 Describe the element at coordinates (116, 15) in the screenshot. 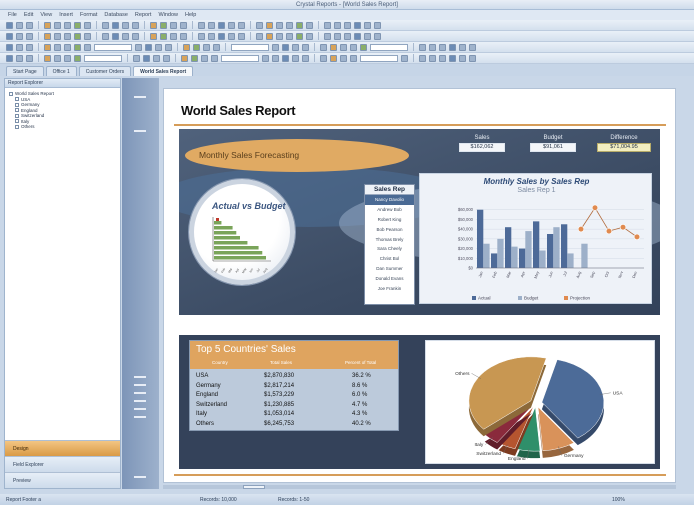

I see `menu-item-database: Database` at that location.